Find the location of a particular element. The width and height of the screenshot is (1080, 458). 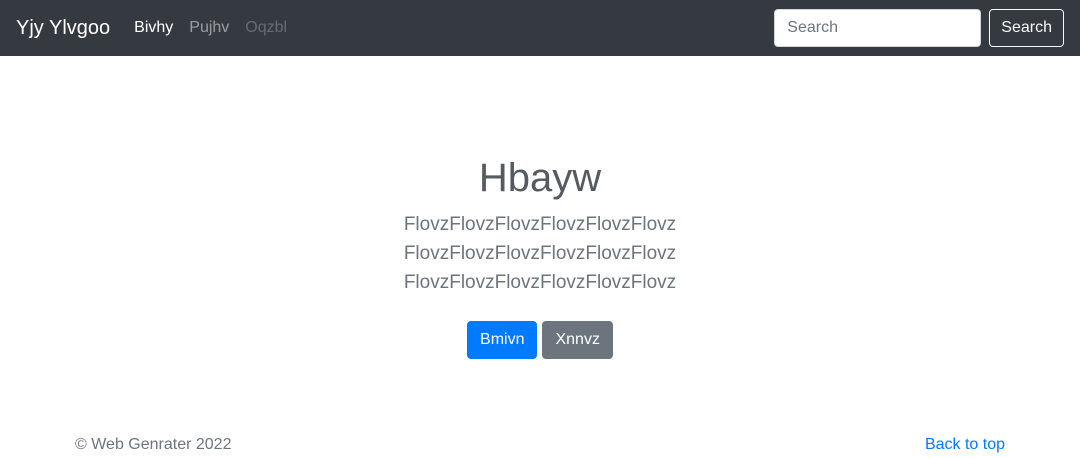

hero-title: Hbayw is located at coordinates (540, 178).